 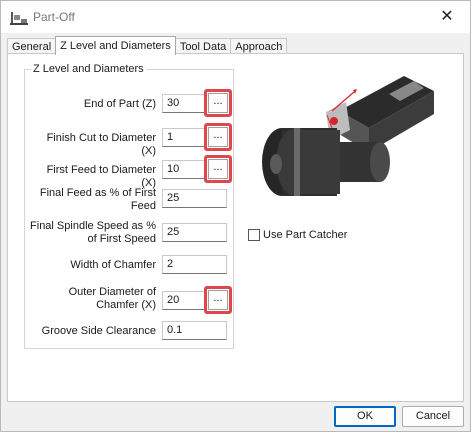 I want to click on final-spindle-speed-input: 25, so click(x=194, y=232).